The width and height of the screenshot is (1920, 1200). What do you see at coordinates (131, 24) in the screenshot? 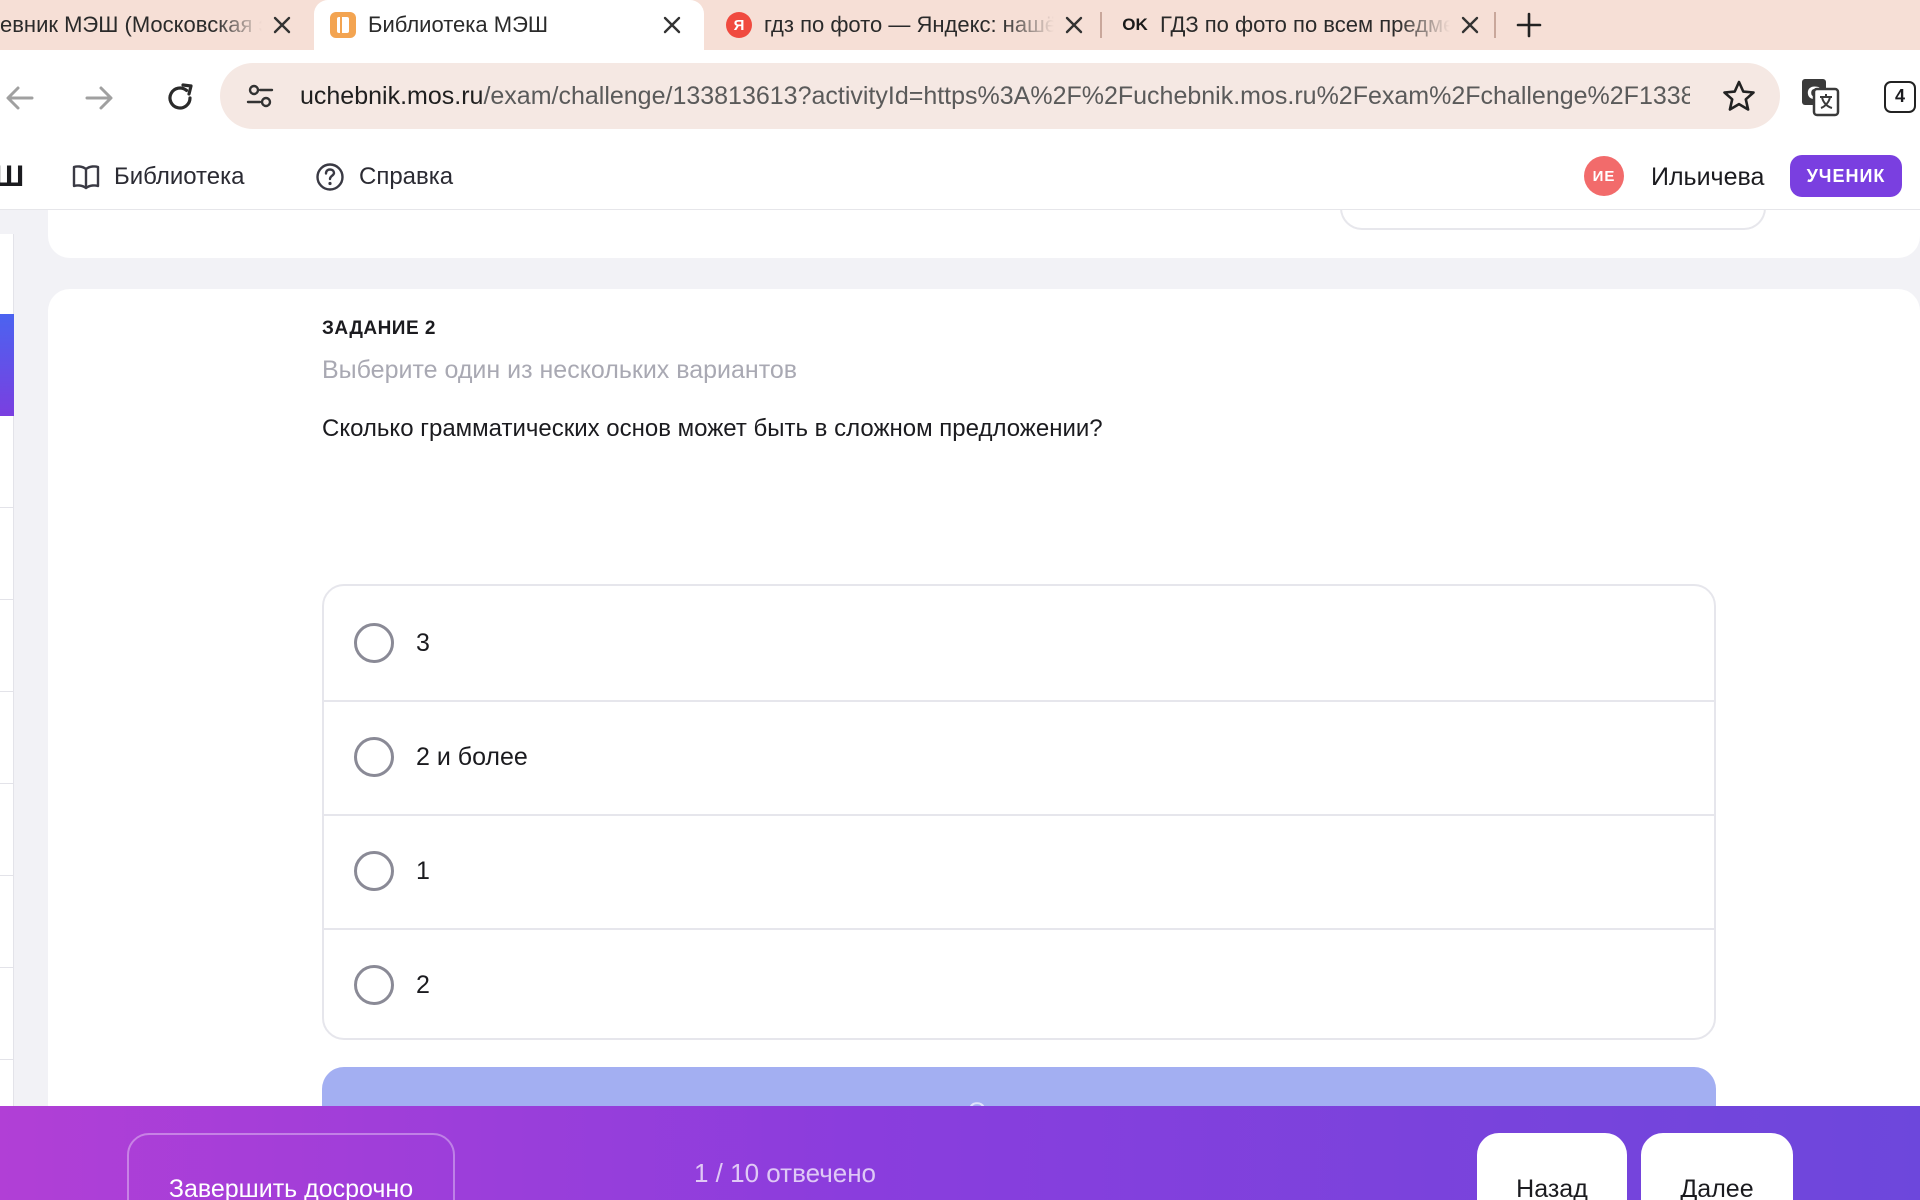
I see `tab-title: евник МЭШ (Московская э` at bounding box center [131, 24].